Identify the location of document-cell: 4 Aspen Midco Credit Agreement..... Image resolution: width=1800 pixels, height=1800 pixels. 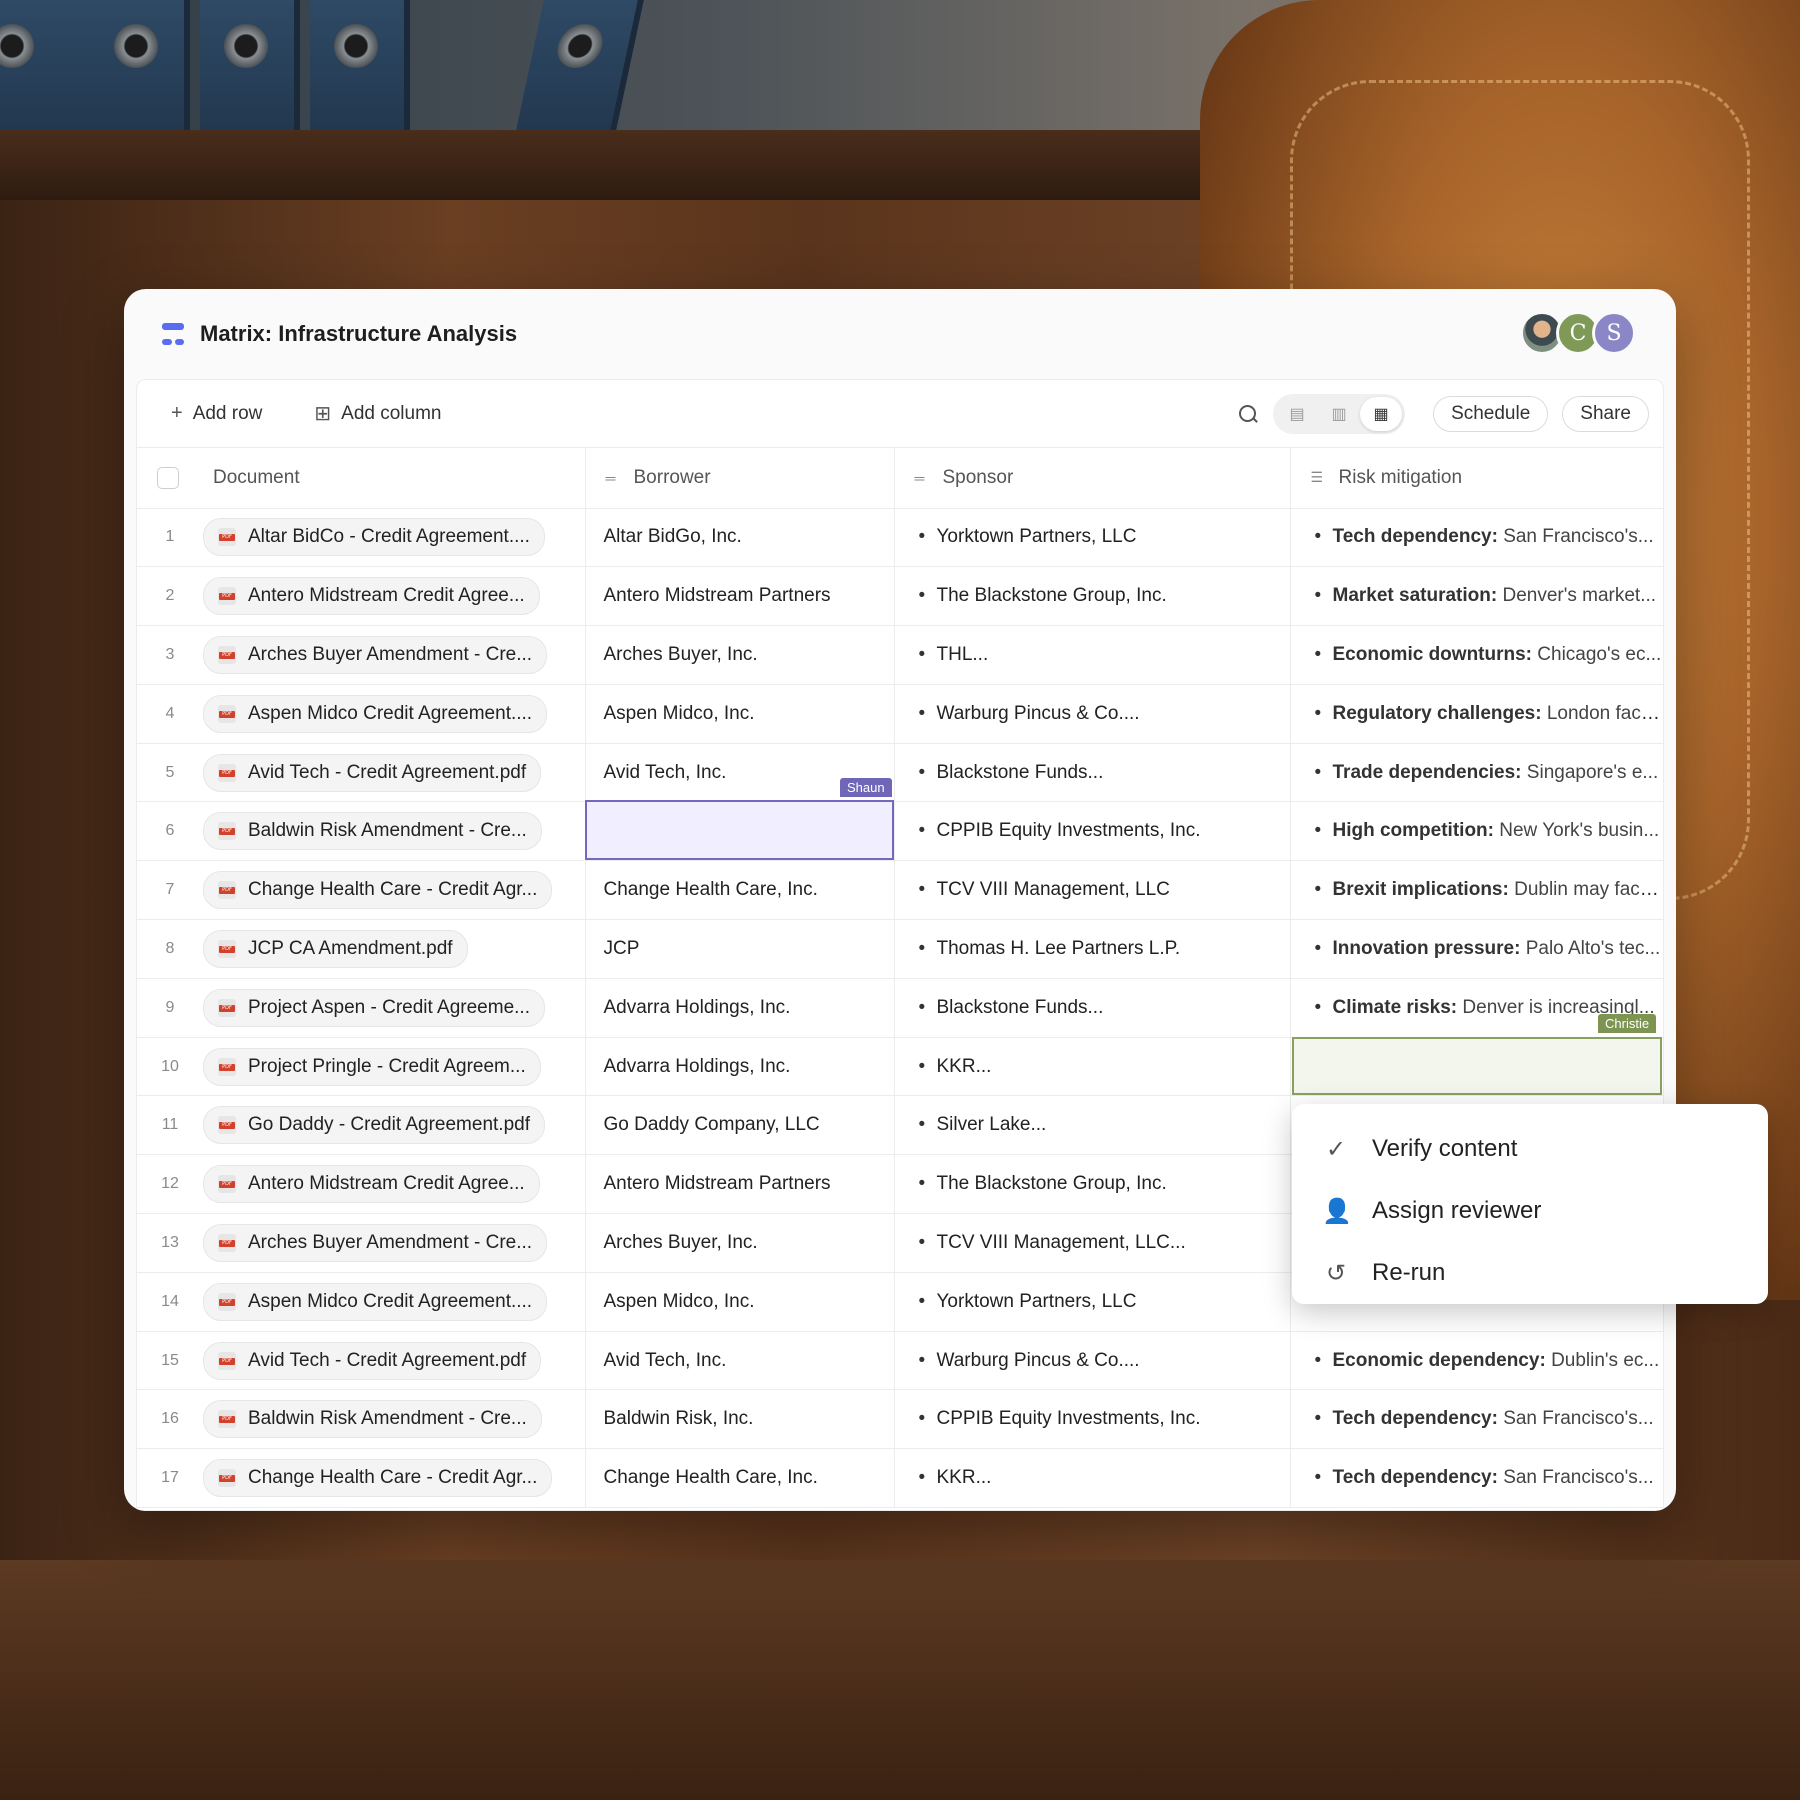
(361, 714).